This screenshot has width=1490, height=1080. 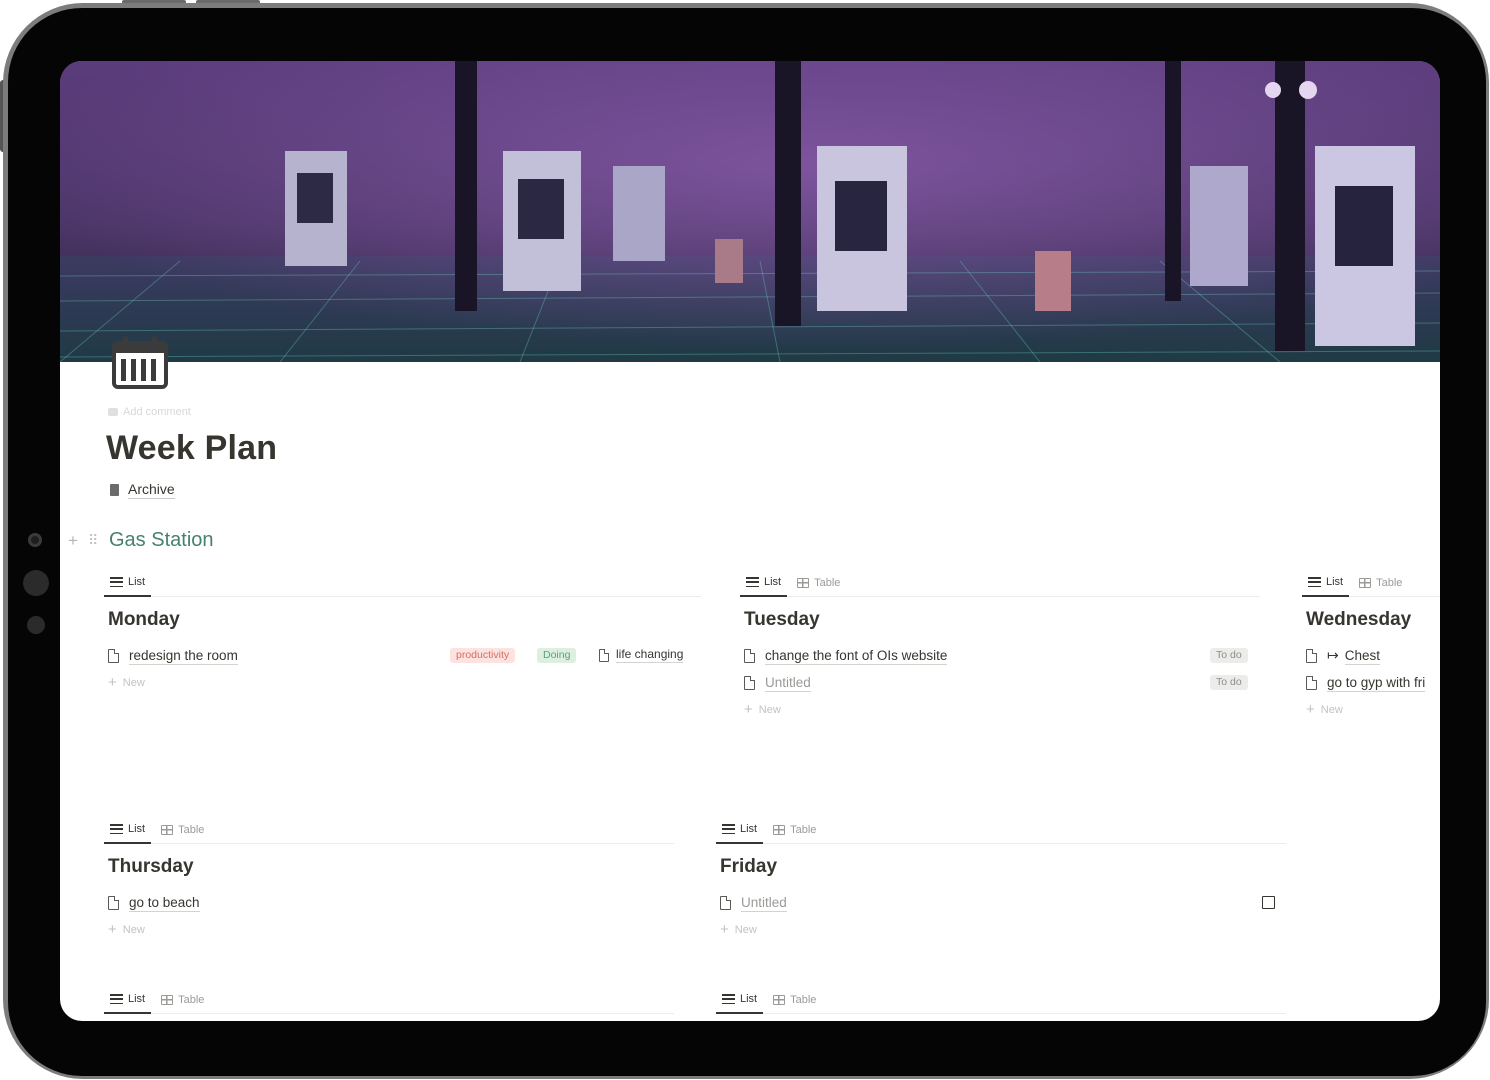 I want to click on board-thursday: List Table Thursday go to beach + New, so click(x=389, y=880).